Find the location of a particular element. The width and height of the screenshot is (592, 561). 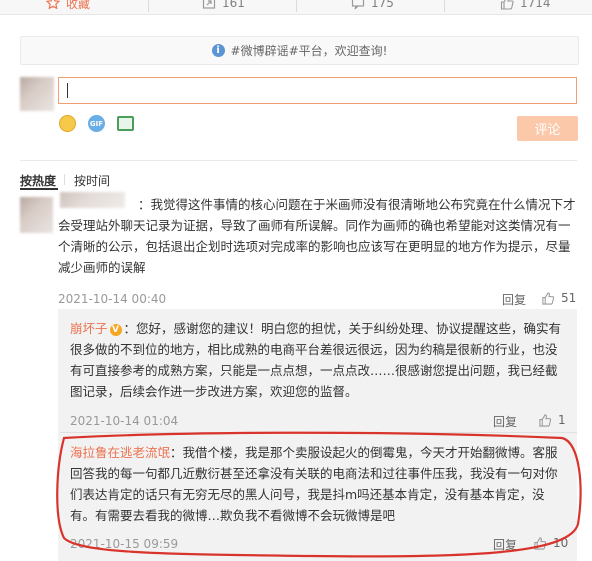

active-tab-indicator is located at coordinates (39, 189).